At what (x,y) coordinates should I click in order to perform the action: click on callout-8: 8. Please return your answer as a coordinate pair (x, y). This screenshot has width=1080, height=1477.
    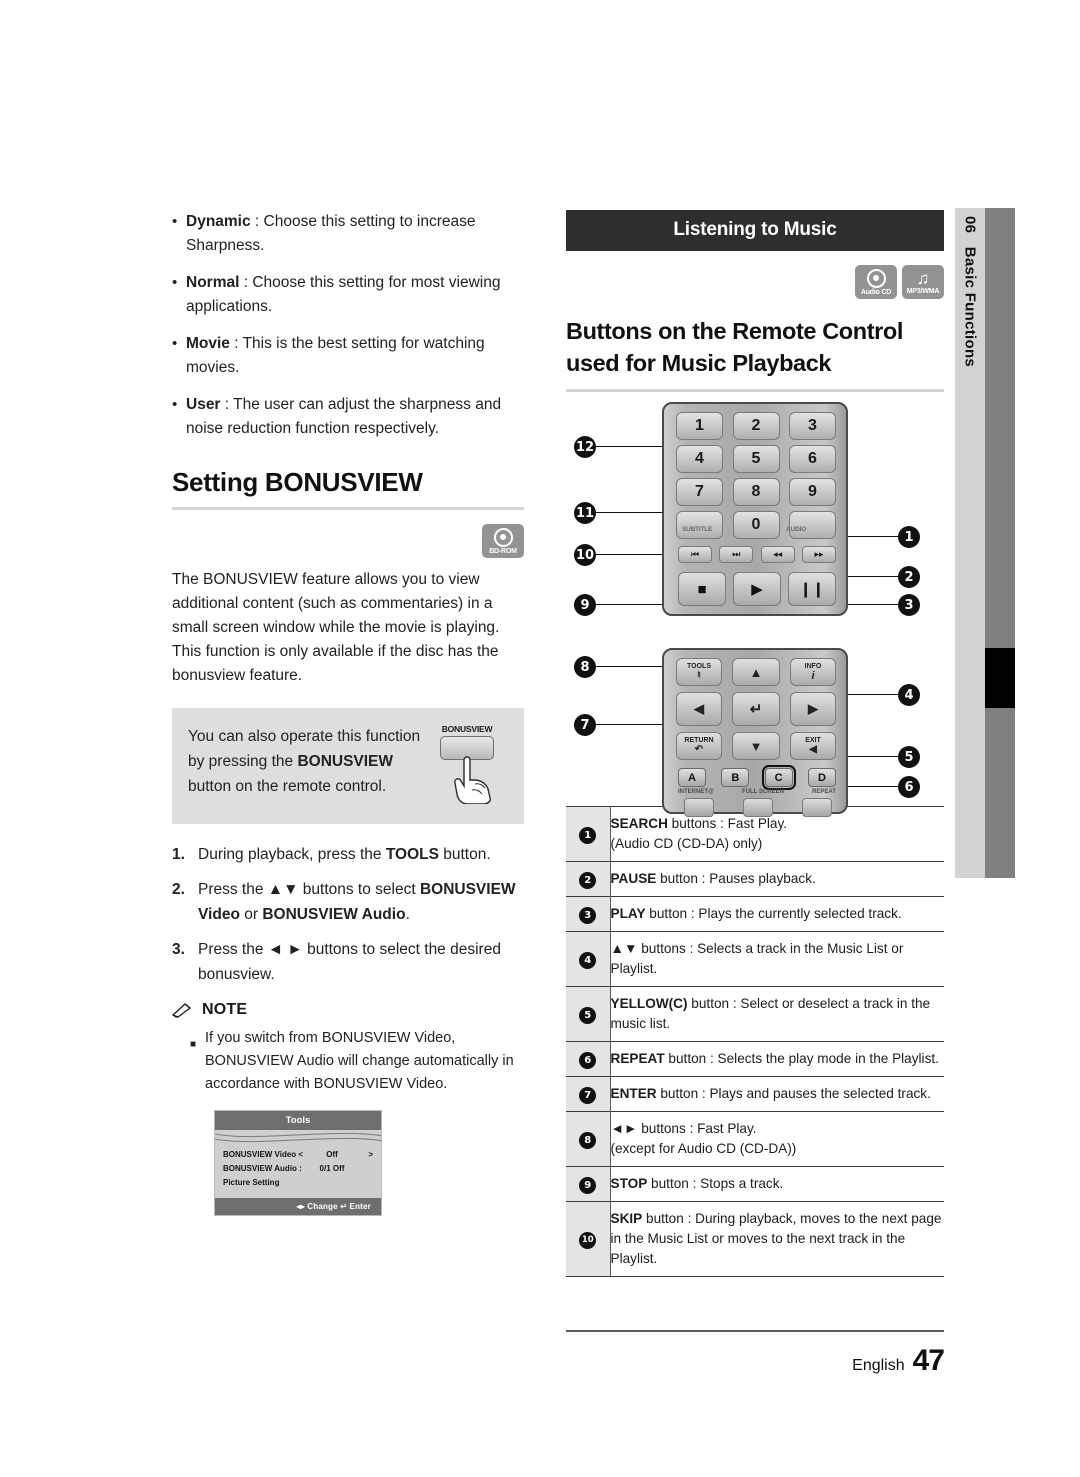
    Looking at the image, I should click on (585, 667).